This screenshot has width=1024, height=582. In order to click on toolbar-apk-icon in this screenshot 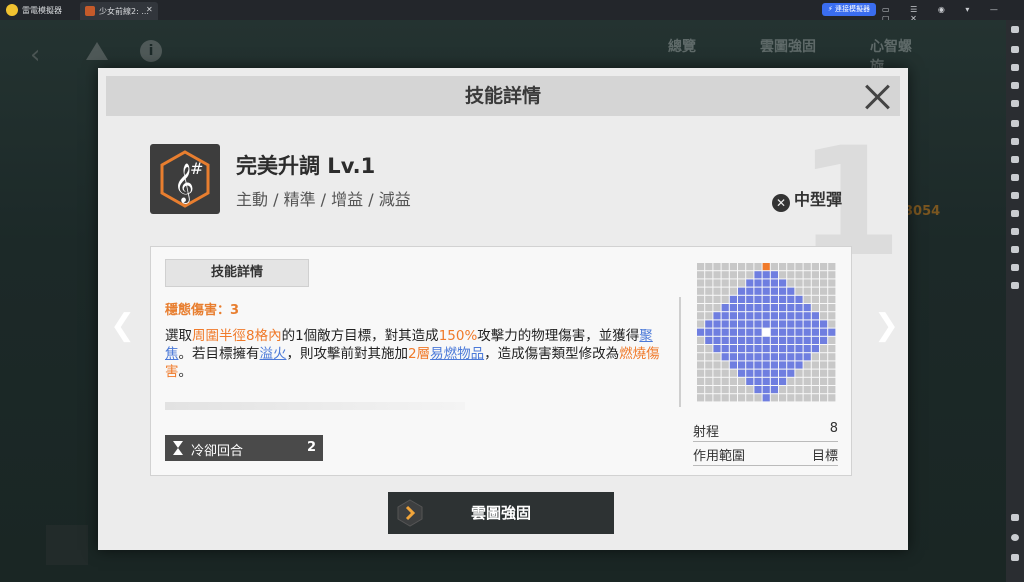, I will do `click(1015, 141)`.